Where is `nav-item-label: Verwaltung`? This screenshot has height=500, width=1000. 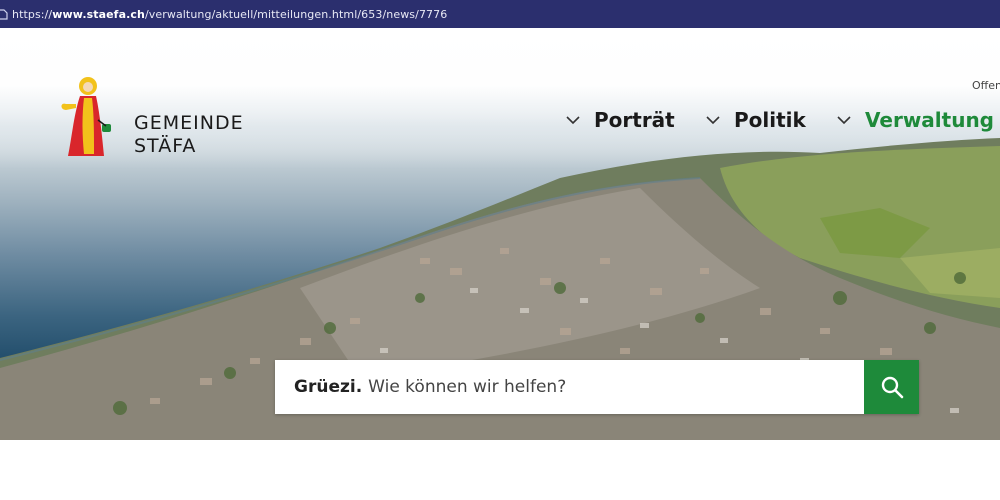 nav-item-label: Verwaltung is located at coordinates (929, 120).